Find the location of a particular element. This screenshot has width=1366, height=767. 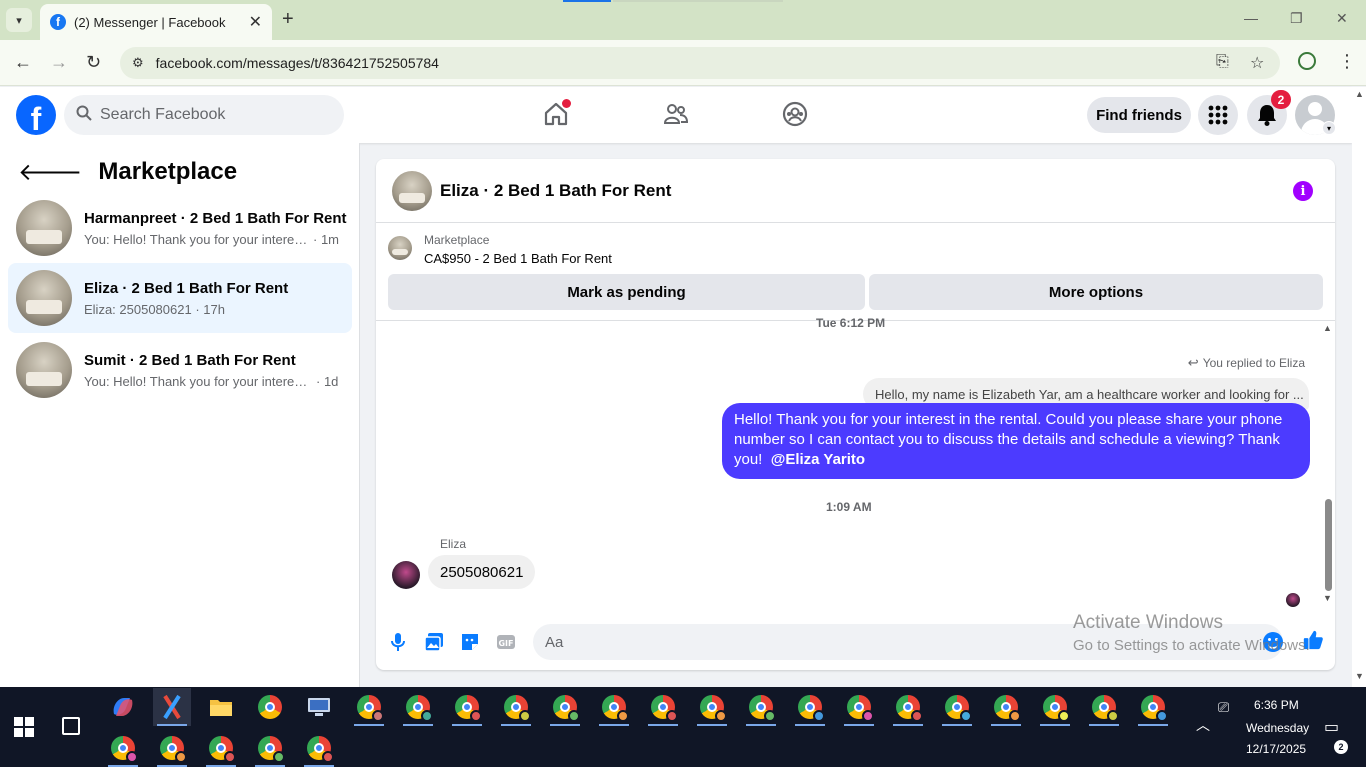

snipping-tool-icon is located at coordinates (172, 707).